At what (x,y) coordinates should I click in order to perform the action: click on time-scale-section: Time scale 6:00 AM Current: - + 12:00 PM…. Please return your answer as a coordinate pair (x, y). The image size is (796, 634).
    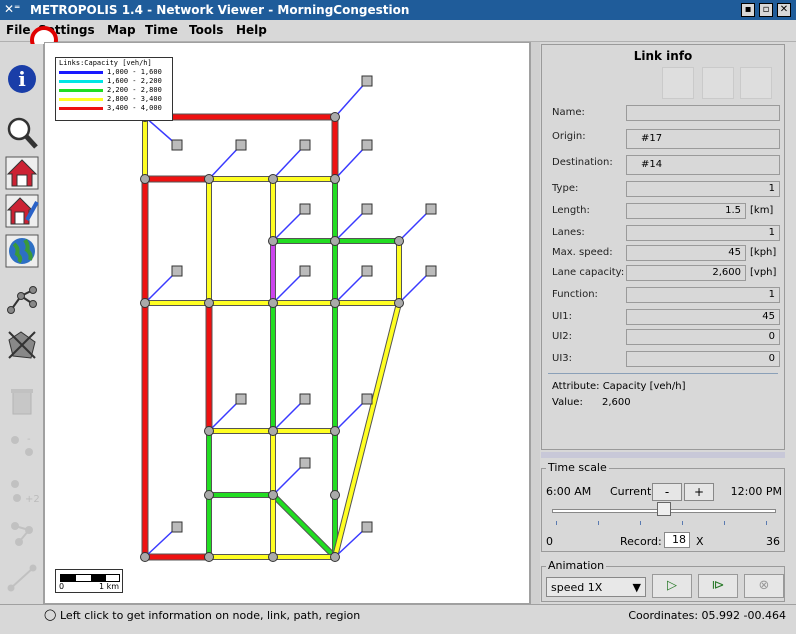
    Looking at the image, I should click on (663, 506).